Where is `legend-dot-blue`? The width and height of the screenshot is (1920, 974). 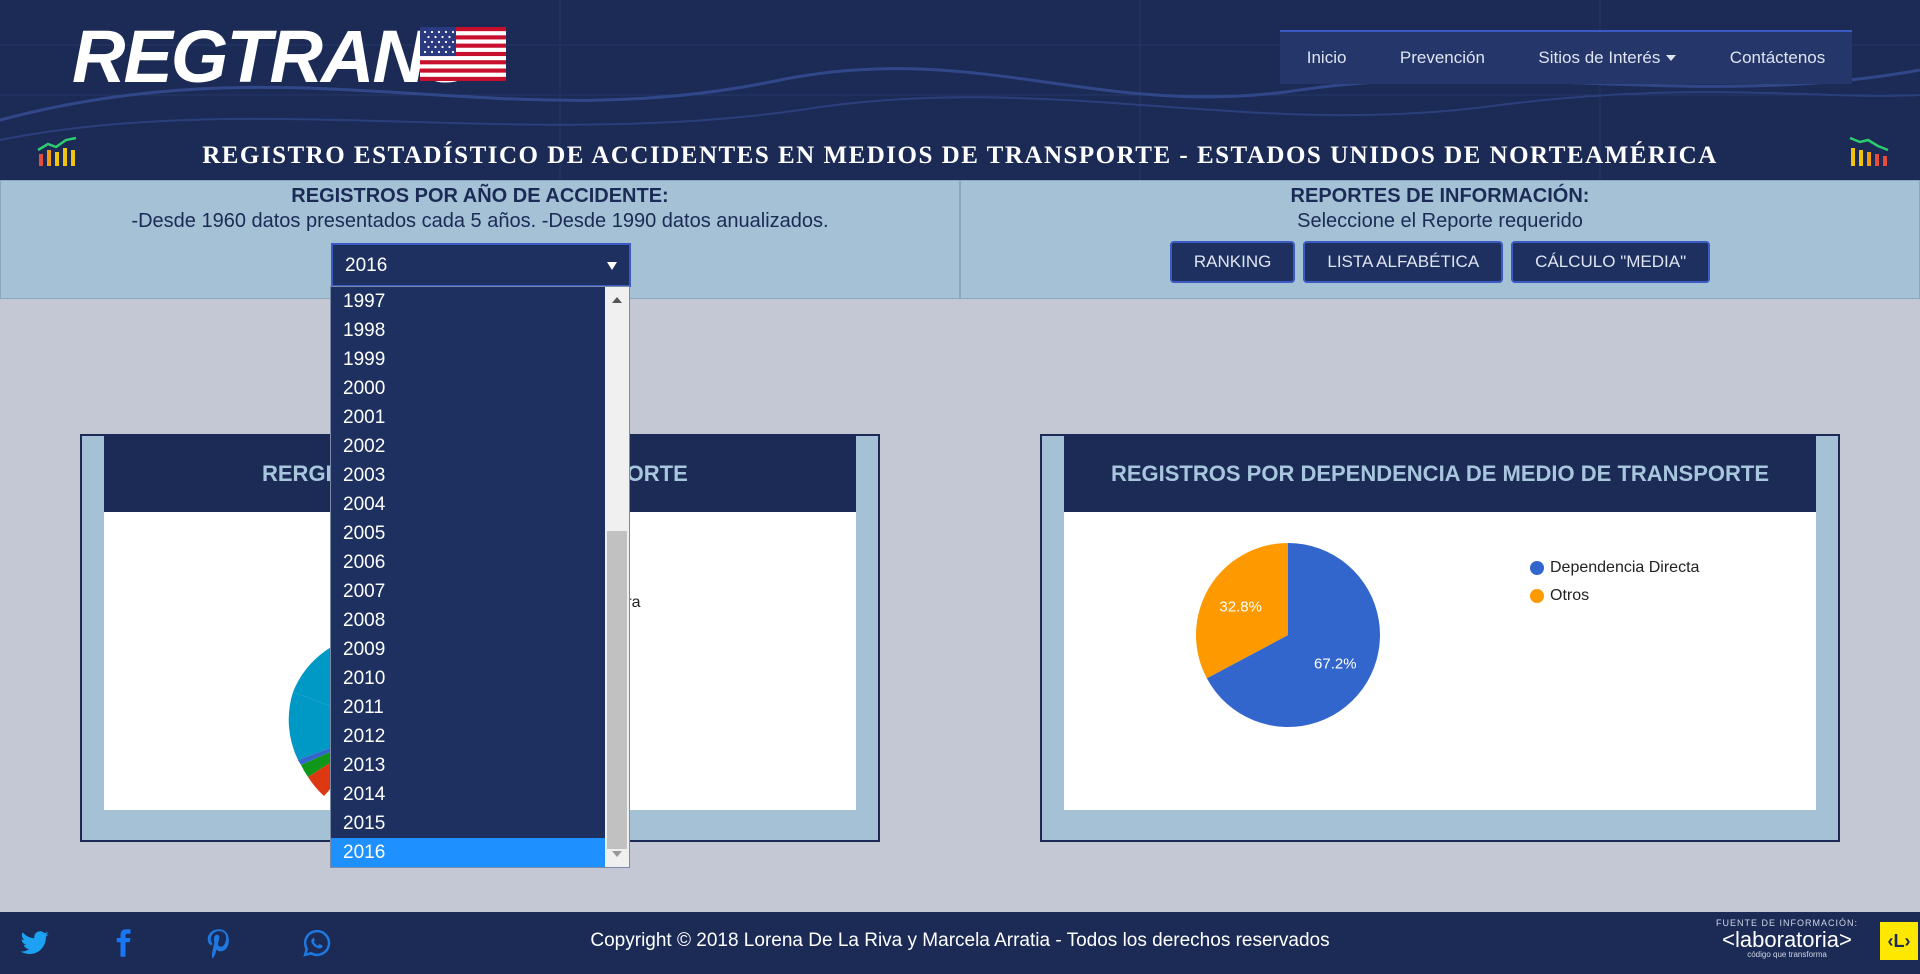
legend-dot-blue is located at coordinates (1537, 568).